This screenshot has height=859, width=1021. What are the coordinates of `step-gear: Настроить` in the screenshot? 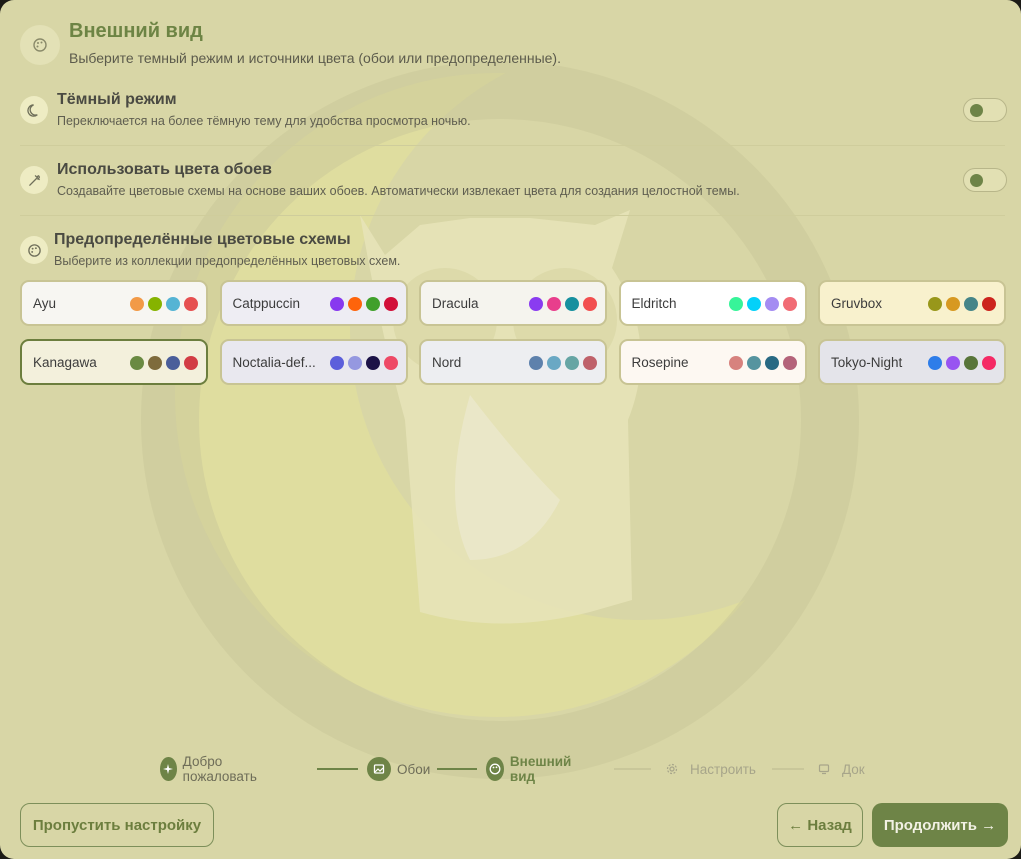 It's located at (708, 769).